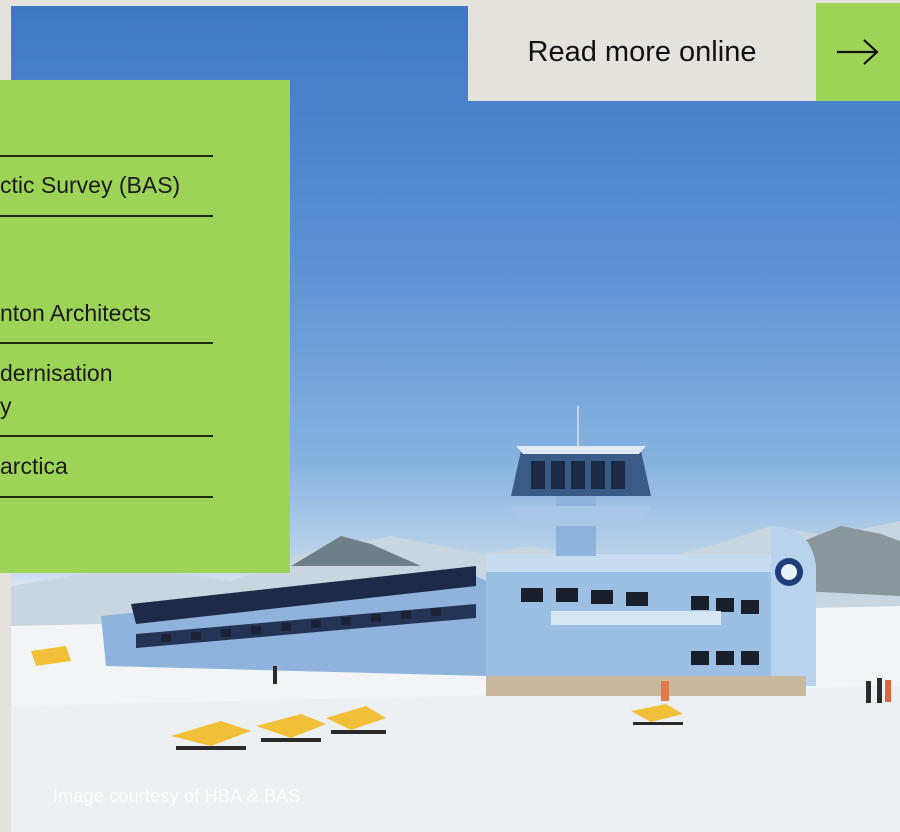 The image size is (900, 832). I want to click on info-project-line2: y, so click(6, 406).